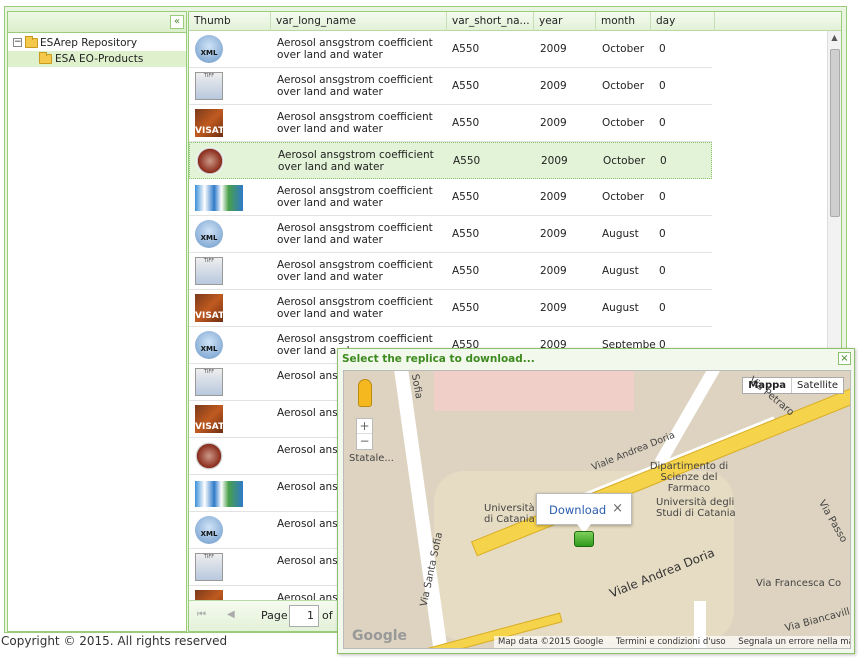 The image size is (862, 661). What do you see at coordinates (304, 616) in the screenshot?
I see `page-number-input: 1` at bounding box center [304, 616].